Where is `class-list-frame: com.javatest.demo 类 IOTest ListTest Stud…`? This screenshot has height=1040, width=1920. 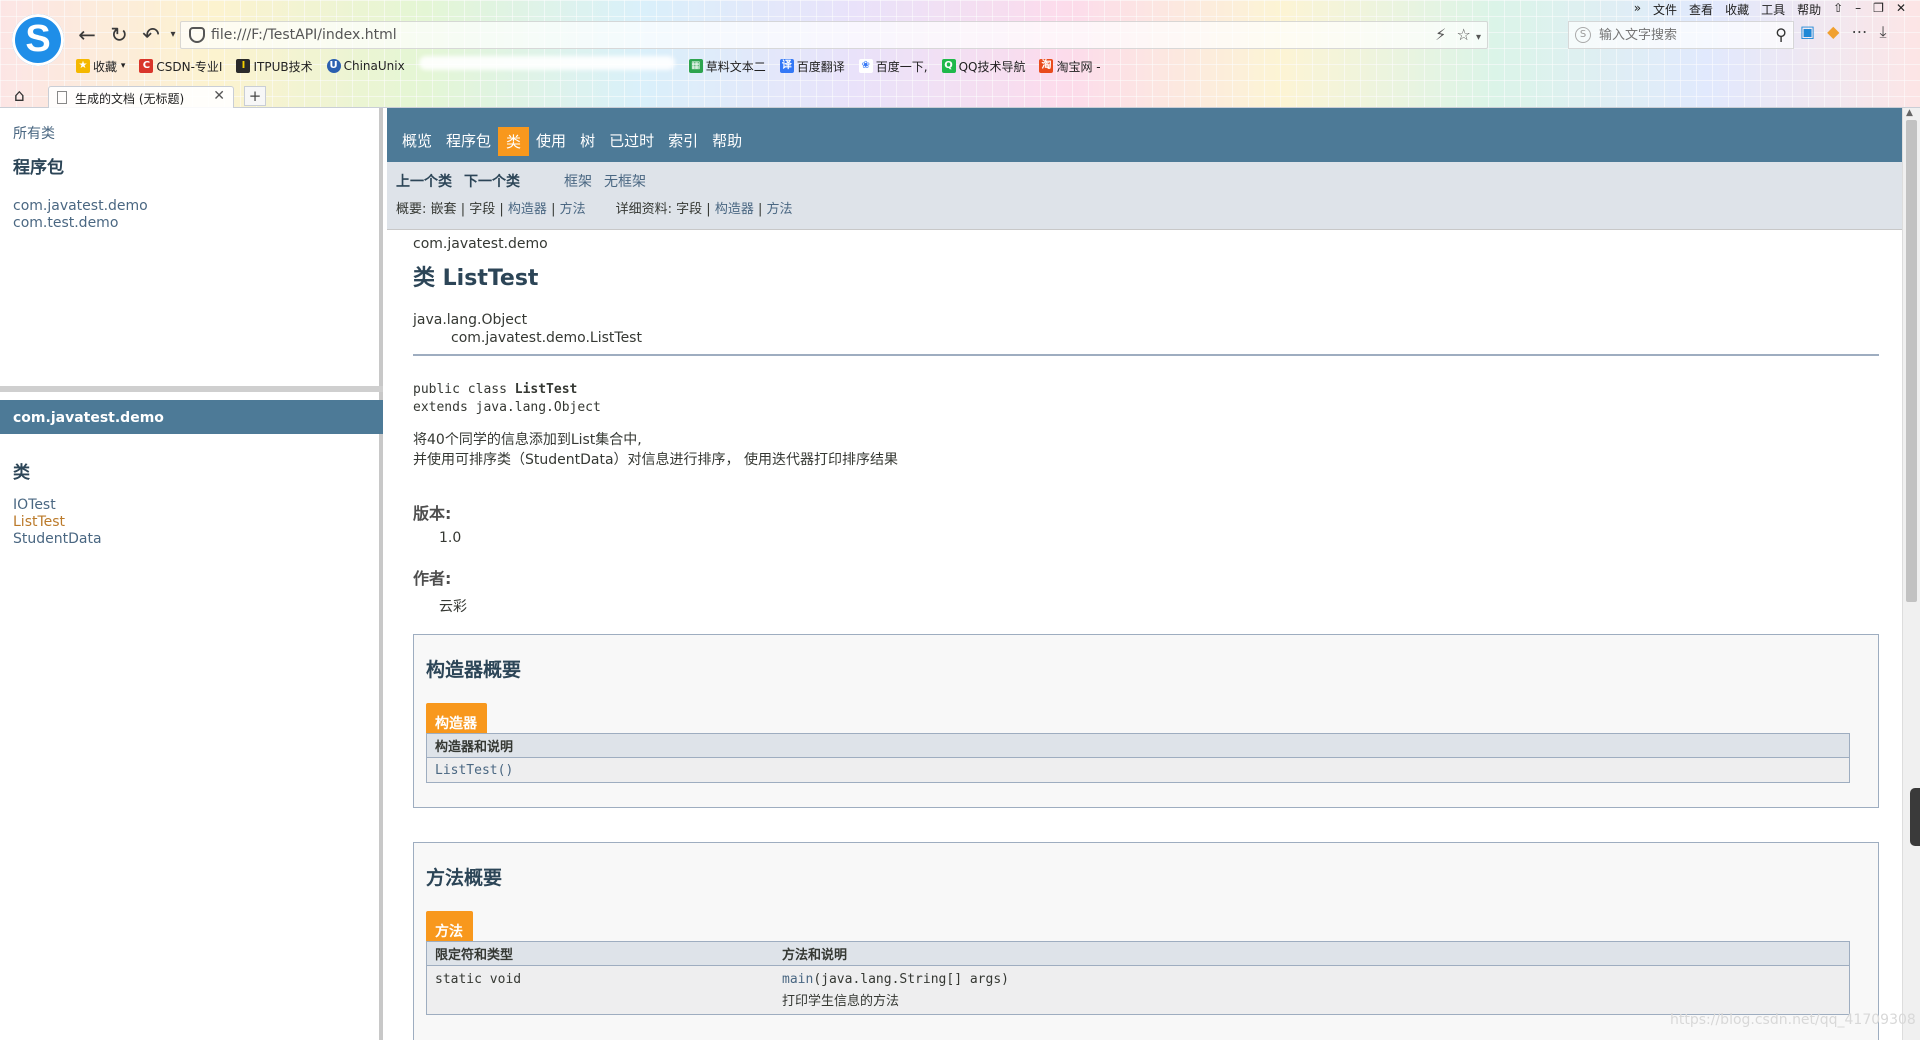
class-list-frame: com.javatest.demo 类 IOTest ListTest Stud… is located at coordinates (191, 716).